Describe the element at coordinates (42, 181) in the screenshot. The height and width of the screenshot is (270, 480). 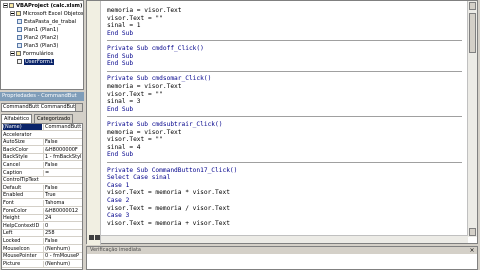
I see `property-row: ControlTipText` at that location.